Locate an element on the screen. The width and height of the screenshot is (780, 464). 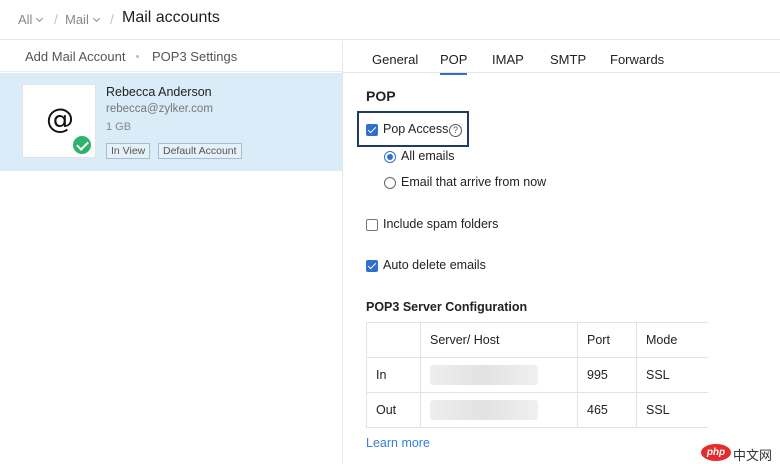
all-emails-radio is located at coordinates (390, 157).